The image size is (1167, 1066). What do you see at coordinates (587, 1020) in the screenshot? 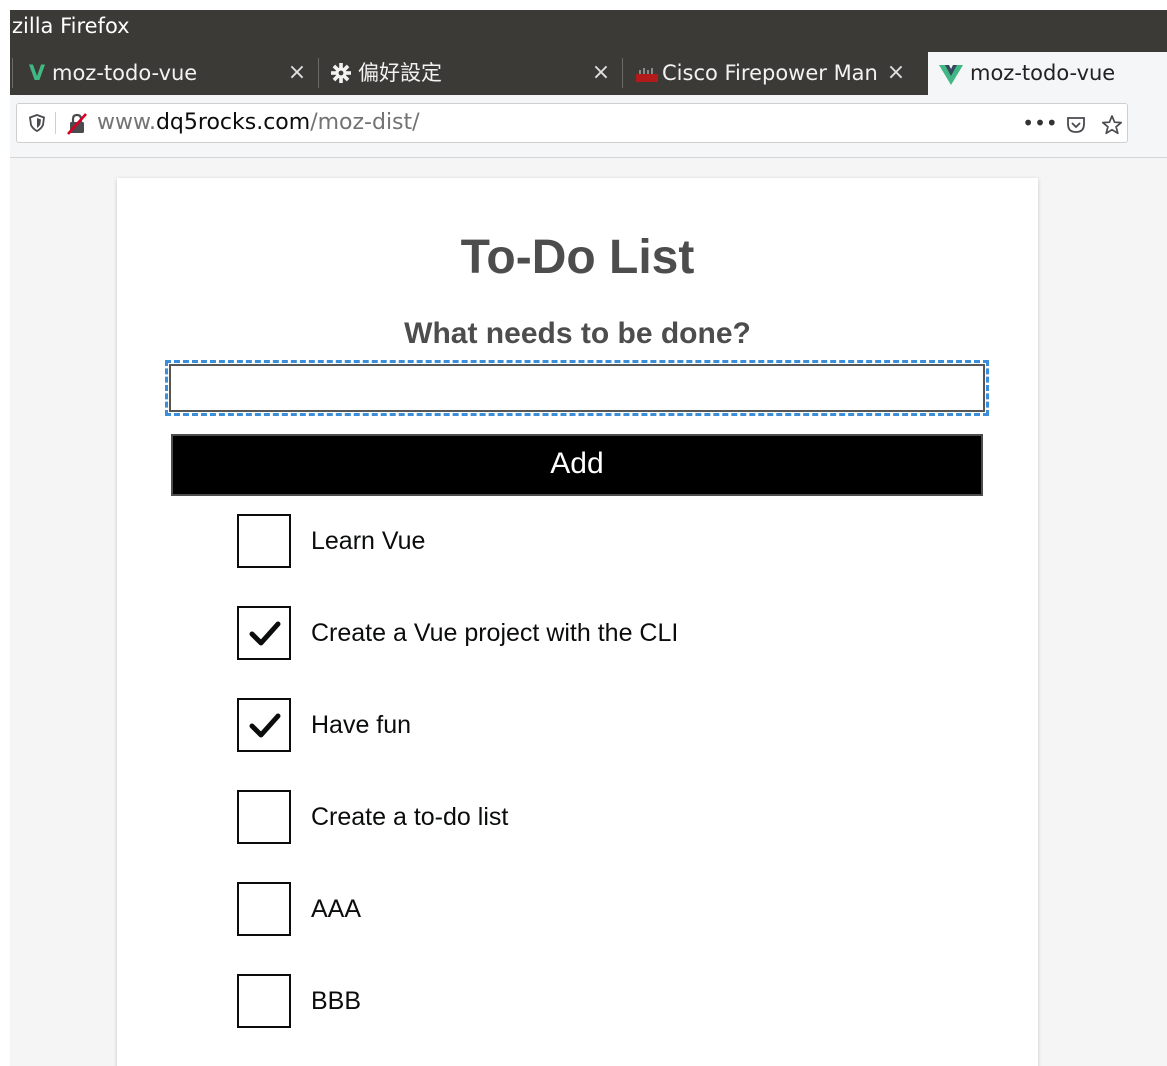
I see `todo-item: BBB` at bounding box center [587, 1020].